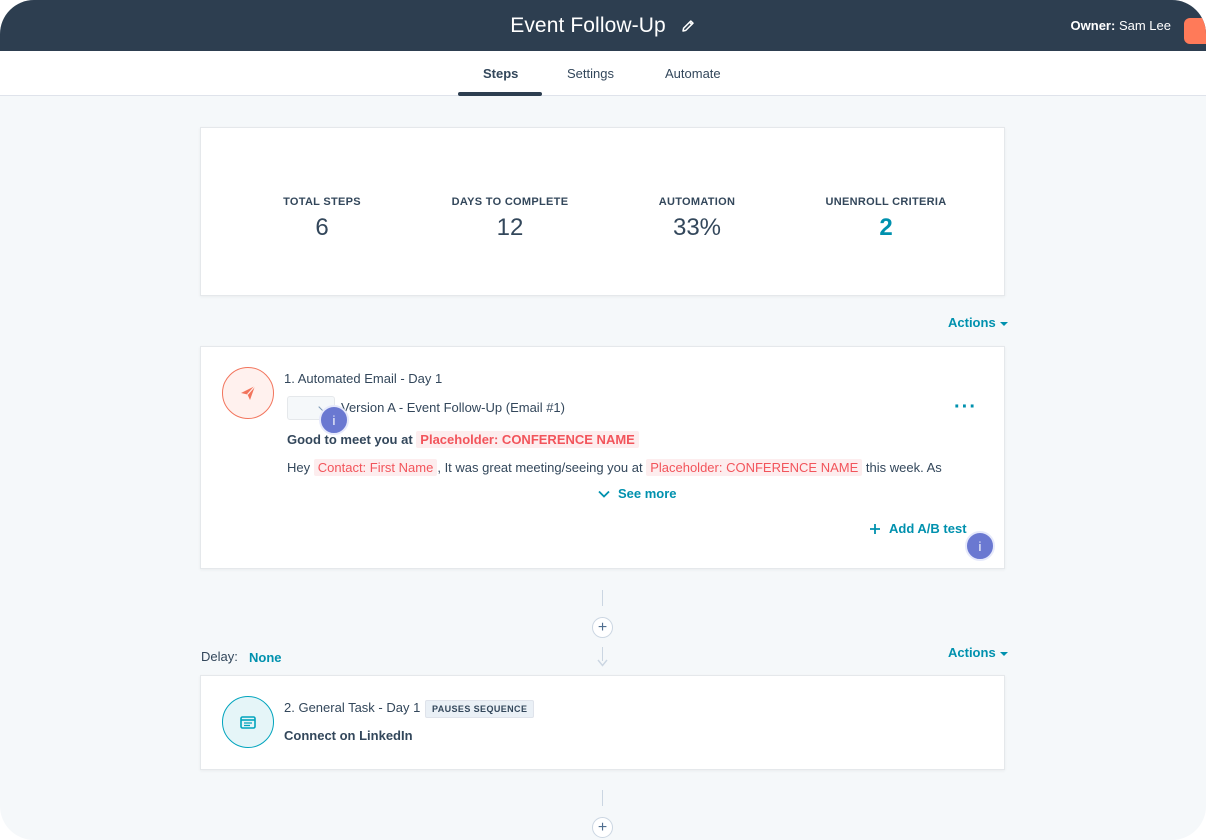 This screenshot has height=840, width=1206. What do you see at coordinates (928, 528) in the screenshot?
I see `ab-test-label: Add A/B test` at bounding box center [928, 528].